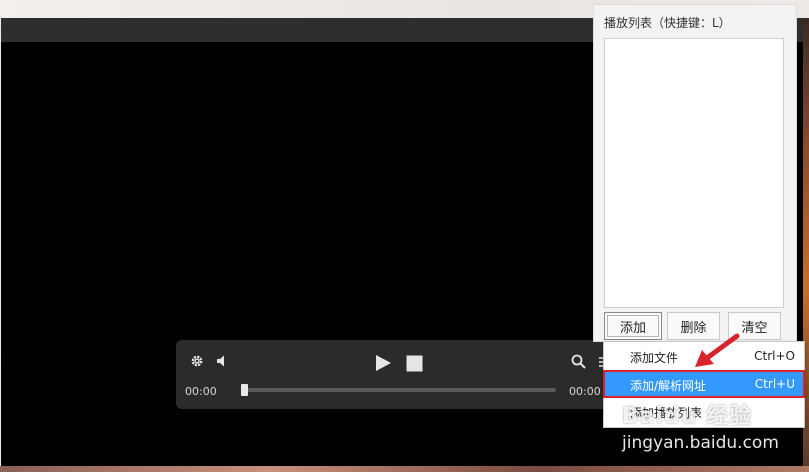 The image size is (809, 472). I want to click on search-icon, so click(578, 361).